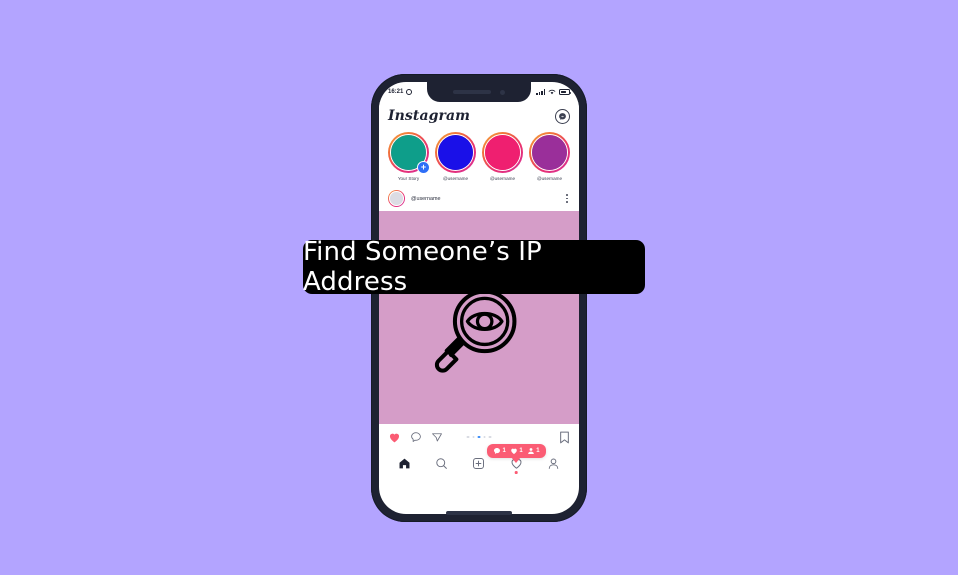  I want to click on comment-bubble-icon, so click(416, 437).